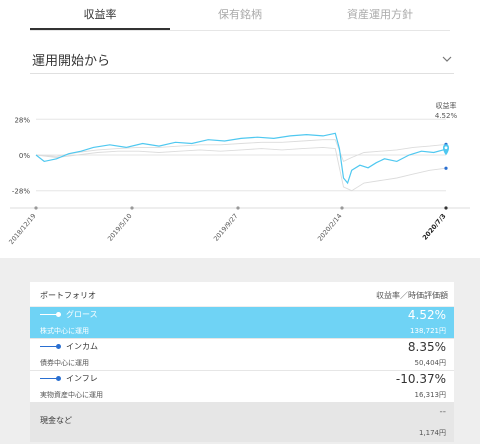 The height and width of the screenshot is (444, 480). Describe the element at coordinates (426, 347) in the screenshot. I see `portfolio-row-rate: 8.35%` at that location.